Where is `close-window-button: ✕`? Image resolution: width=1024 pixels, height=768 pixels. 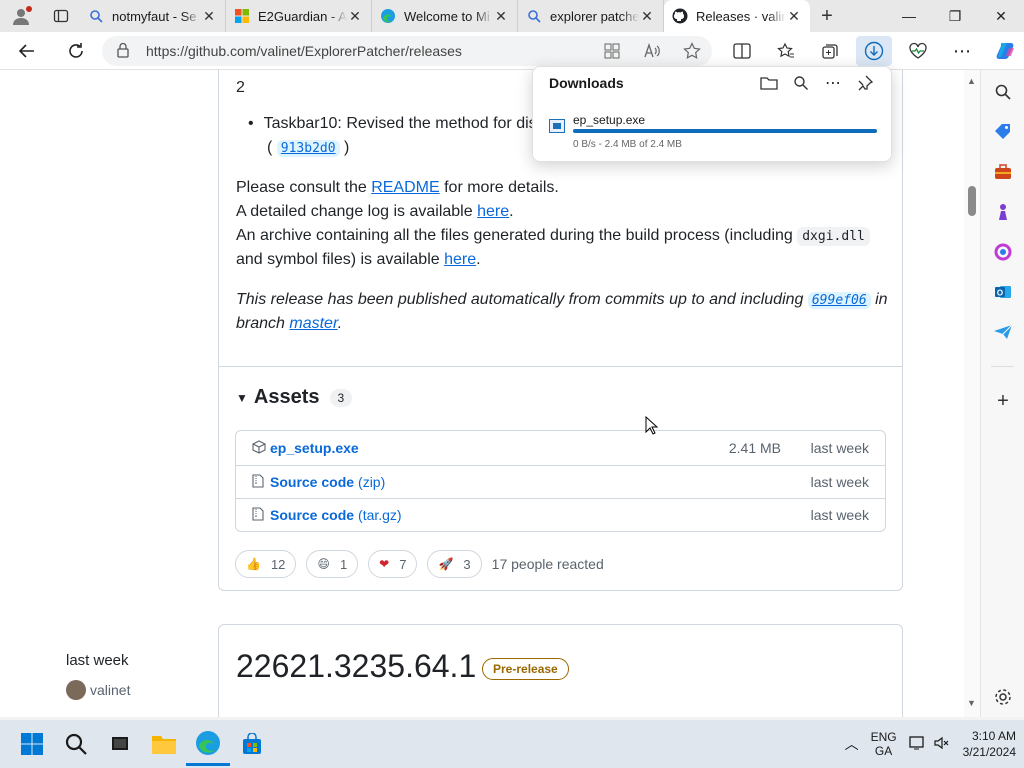 close-window-button: ✕ is located at coordinates (1001, 16).